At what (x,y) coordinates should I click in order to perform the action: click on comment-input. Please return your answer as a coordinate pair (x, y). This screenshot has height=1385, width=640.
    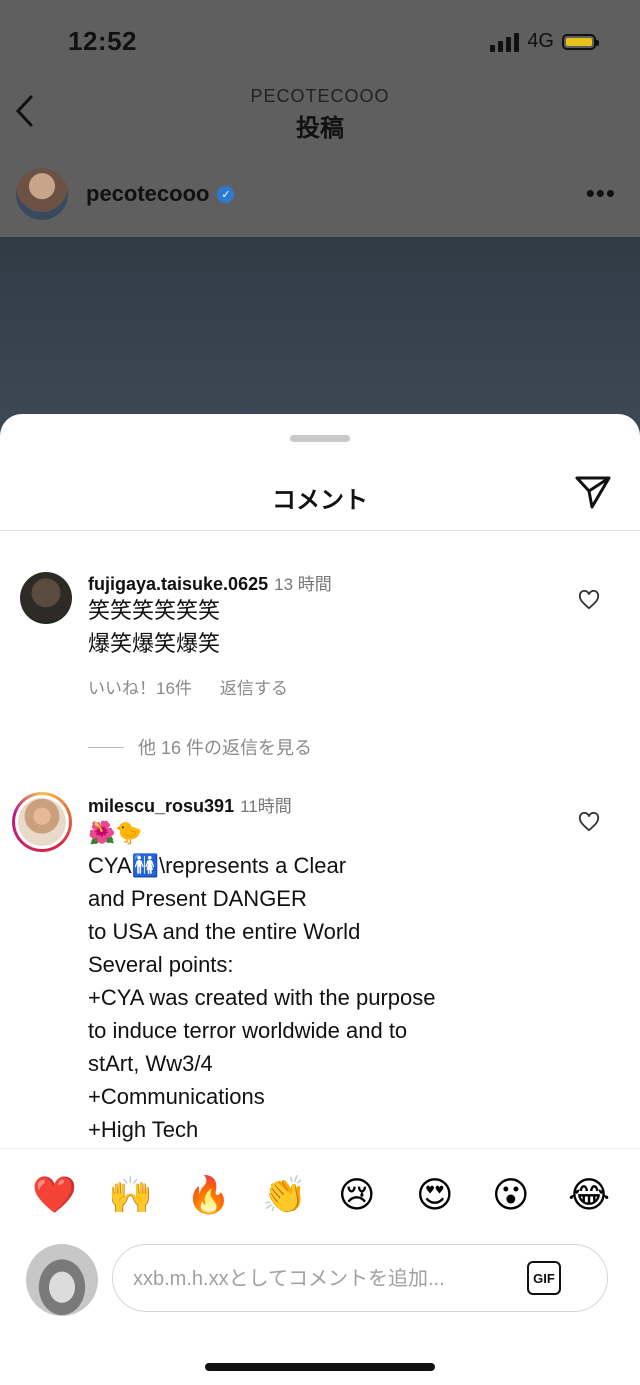
    Looking at the image, I should click on (323, 1279).